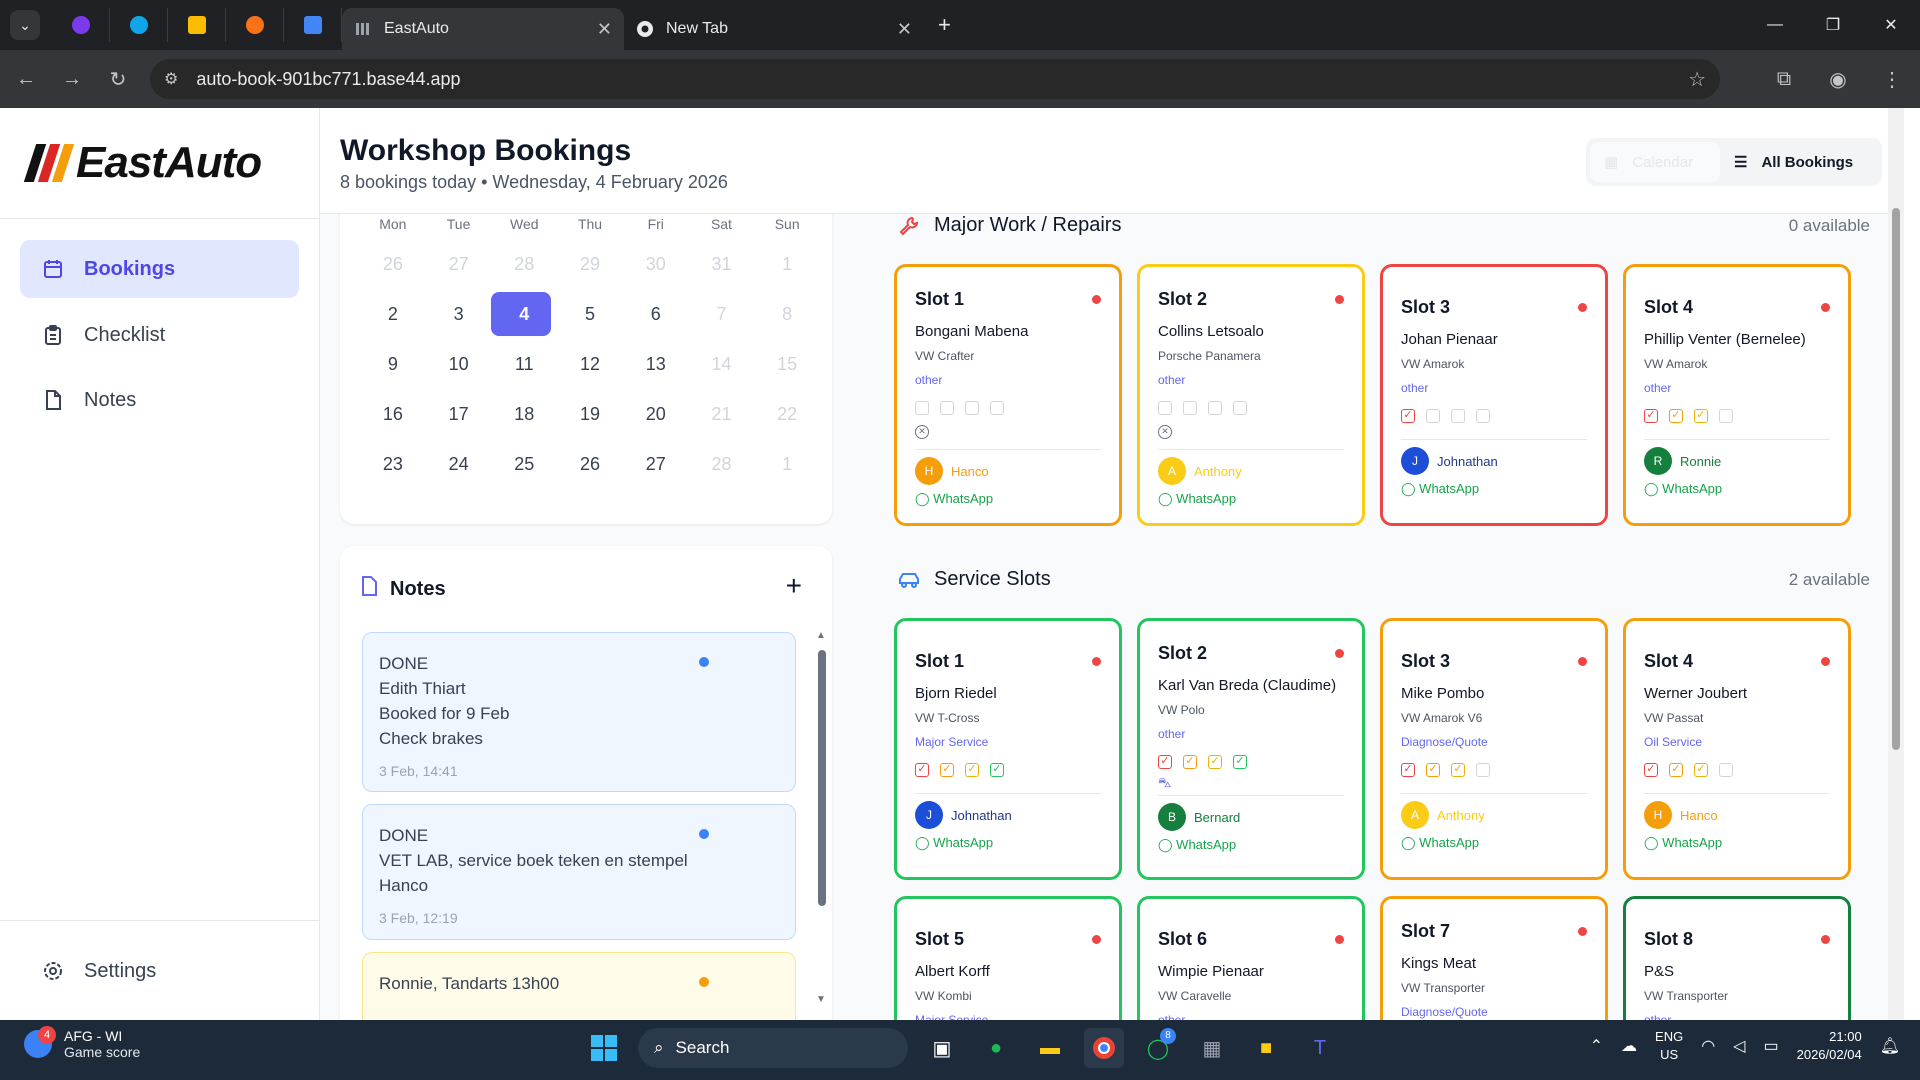  What do you see at coordinates (313, 25) in the screenshot?
I see `pinned-tab-docs` at bounding box center [313, 25].